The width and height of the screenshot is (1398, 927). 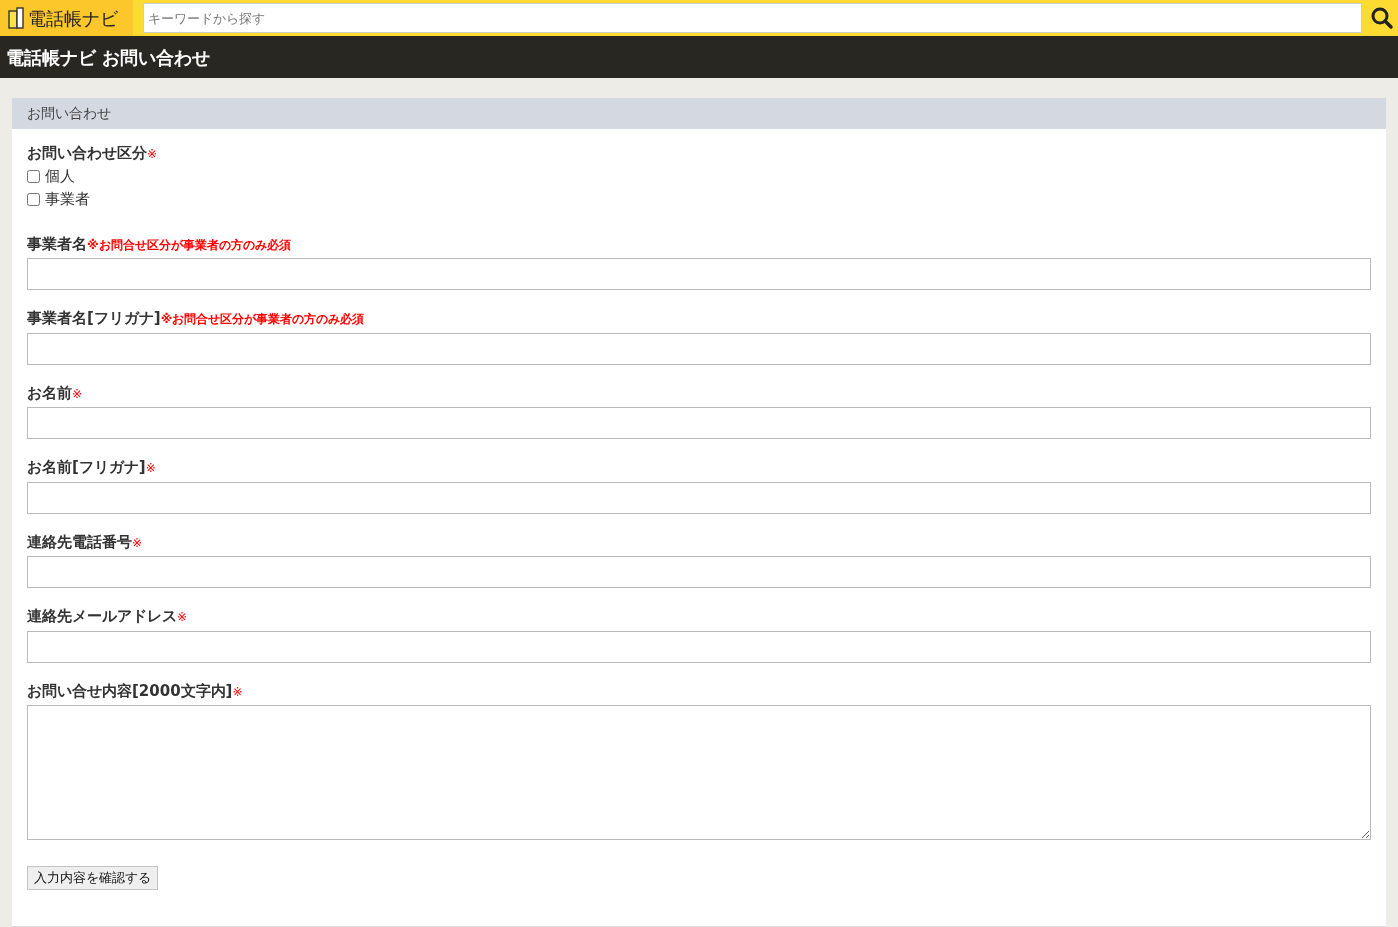 I want to click on search-icon, so click(x=1382, y=18).